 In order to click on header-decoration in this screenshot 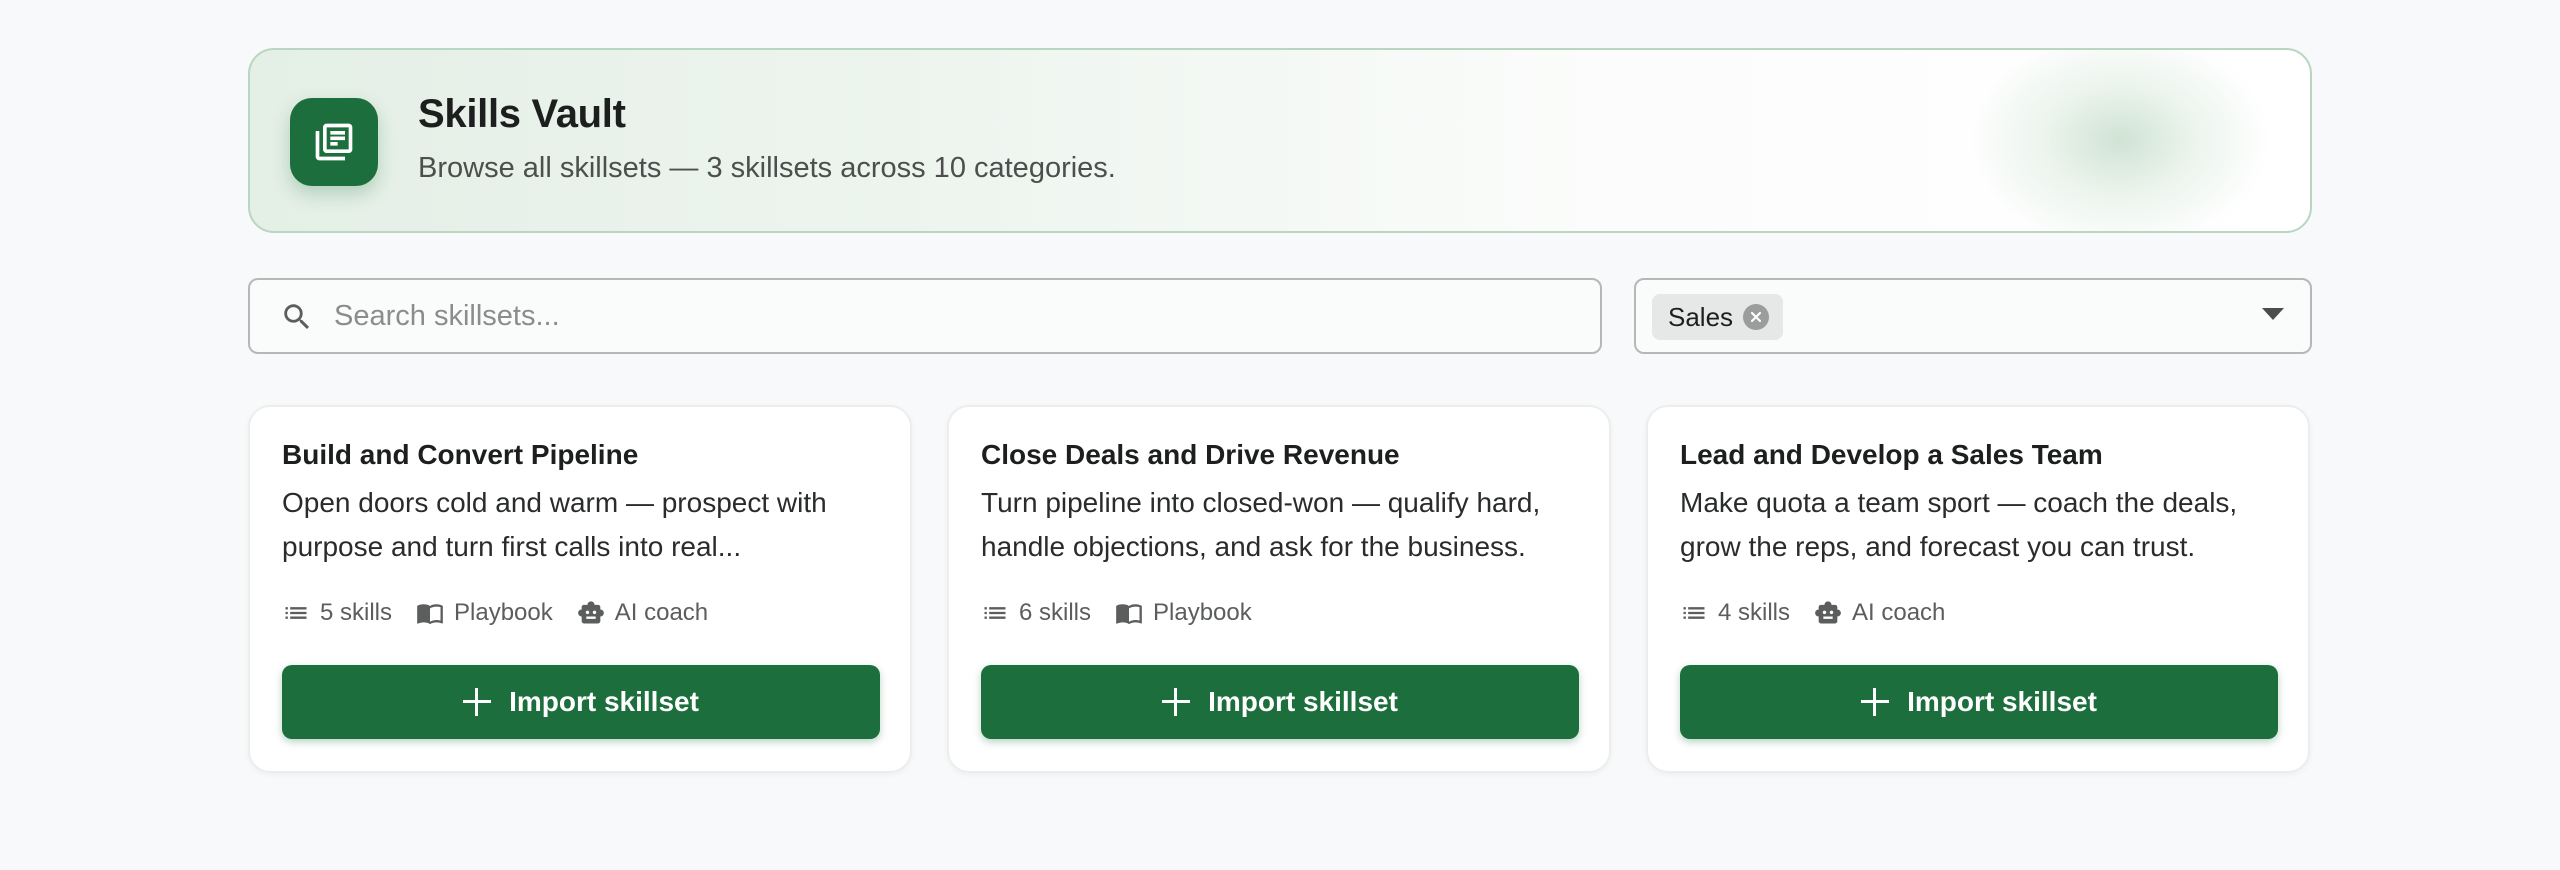, I will do `click(2120, 140)`.